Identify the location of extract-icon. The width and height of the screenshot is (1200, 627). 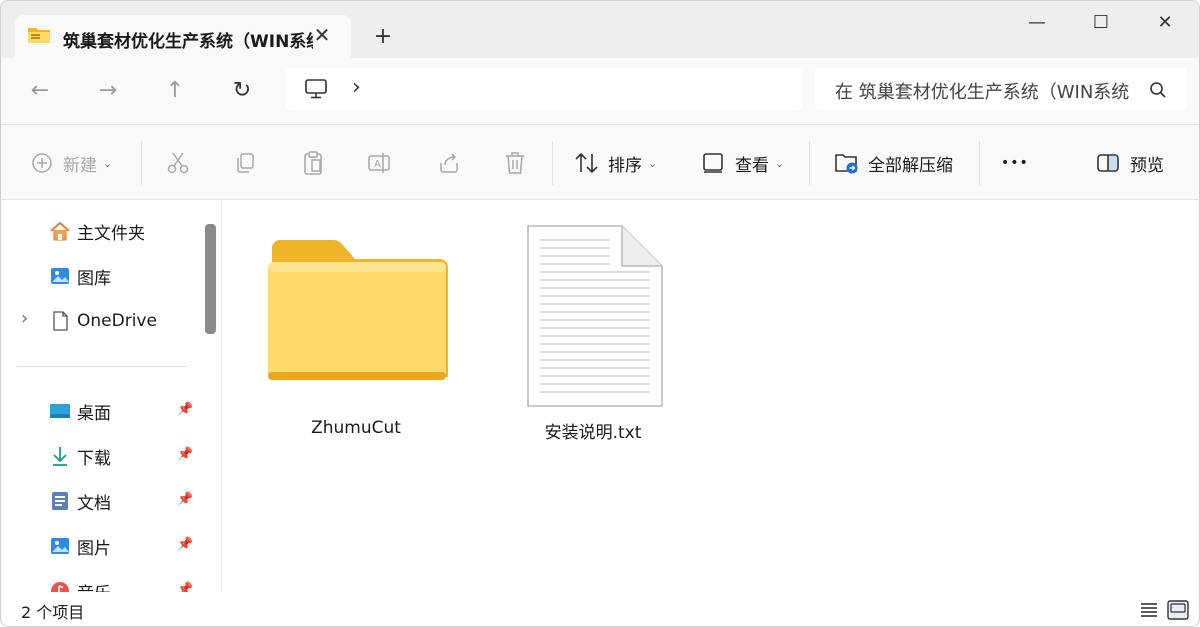
(846, 164).